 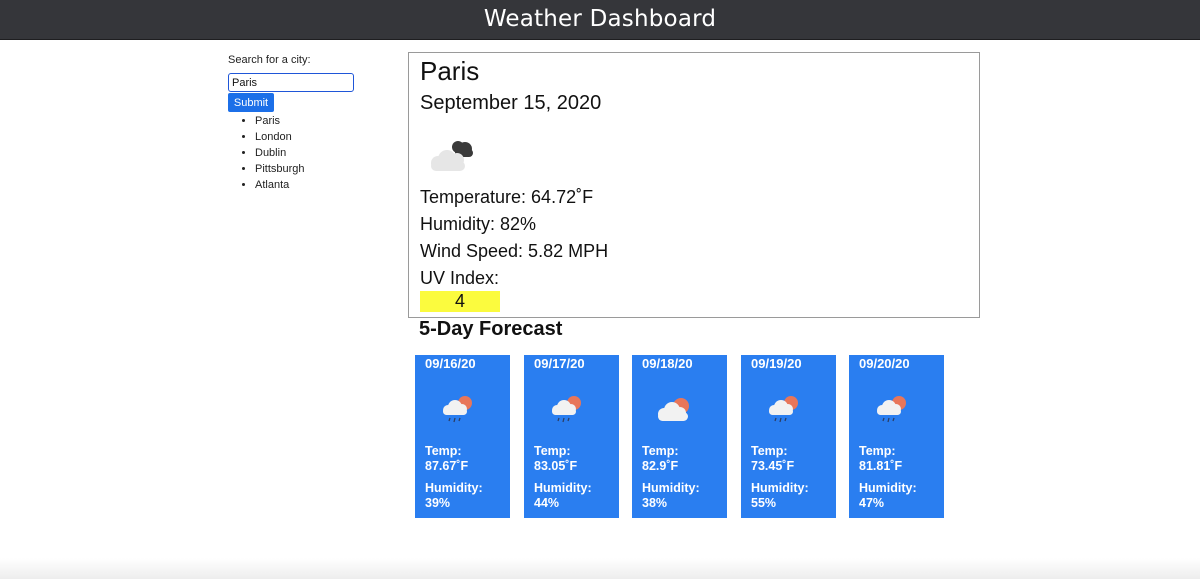 What do you see at coordinates (881, 466) in the screenshot?
I see `forecast-temp: 81.81˚F` at bounding box center [881, 466].